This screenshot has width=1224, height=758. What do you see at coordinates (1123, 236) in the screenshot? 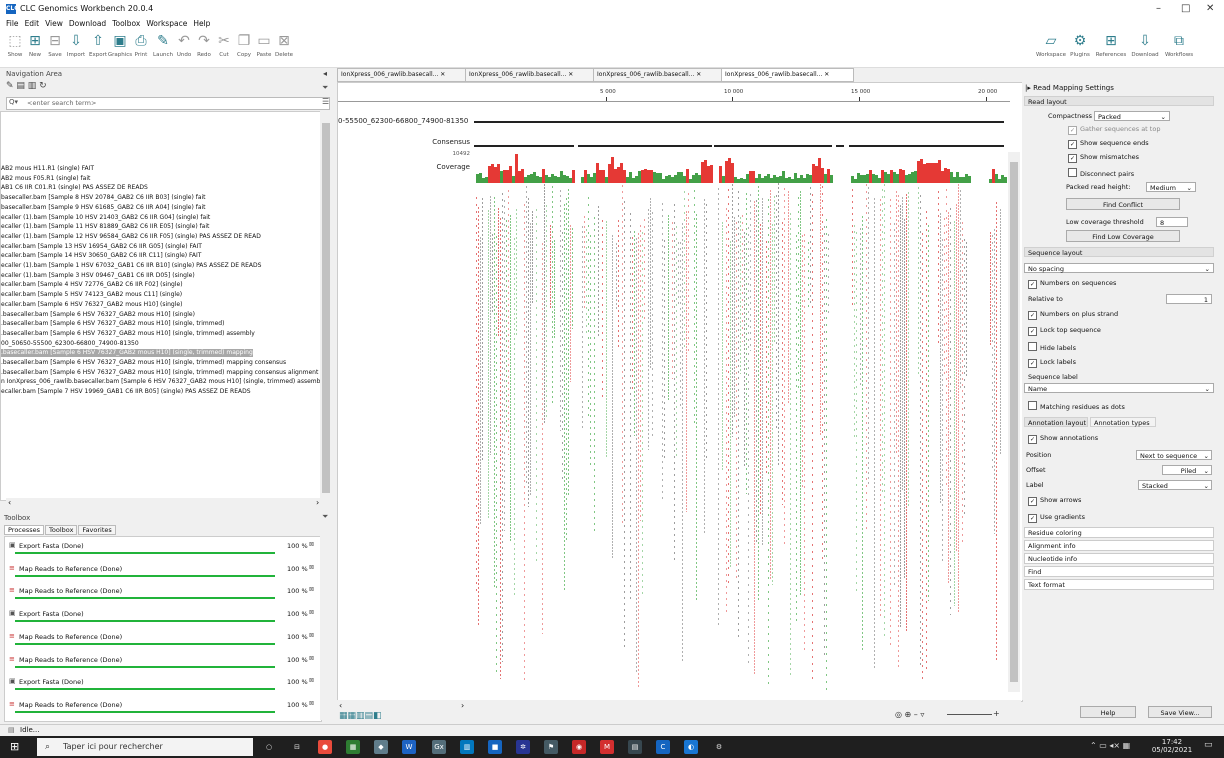
I see `find-low-coverage-button: Find Low Coverage` at bounding box center [1123, 236].